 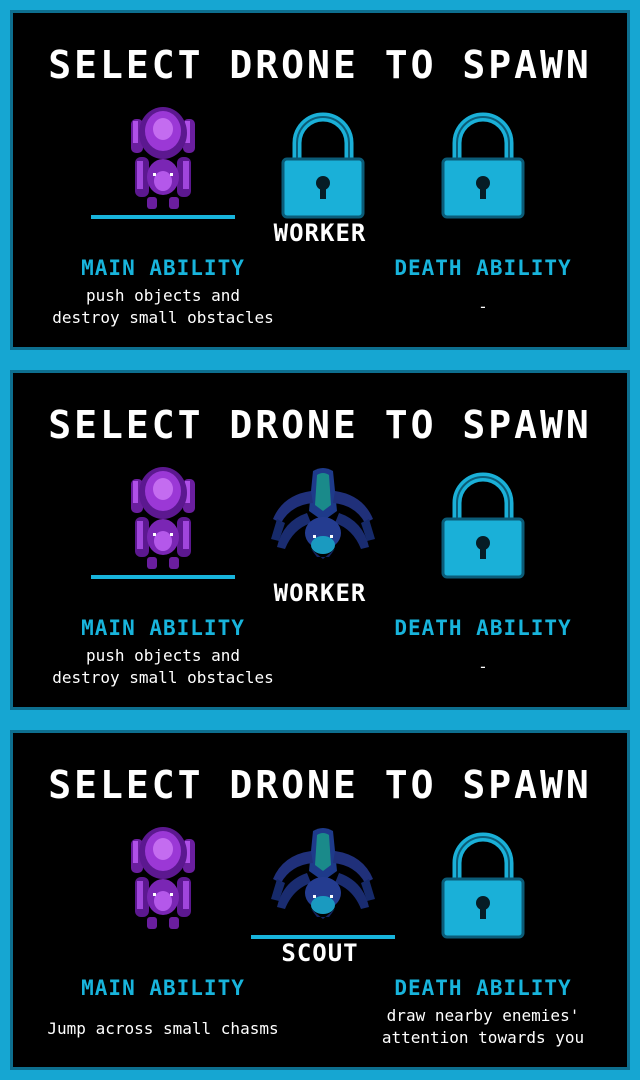 I want to click on main-ability-text: Jump across small chasms, so click(x=163, y=1028).